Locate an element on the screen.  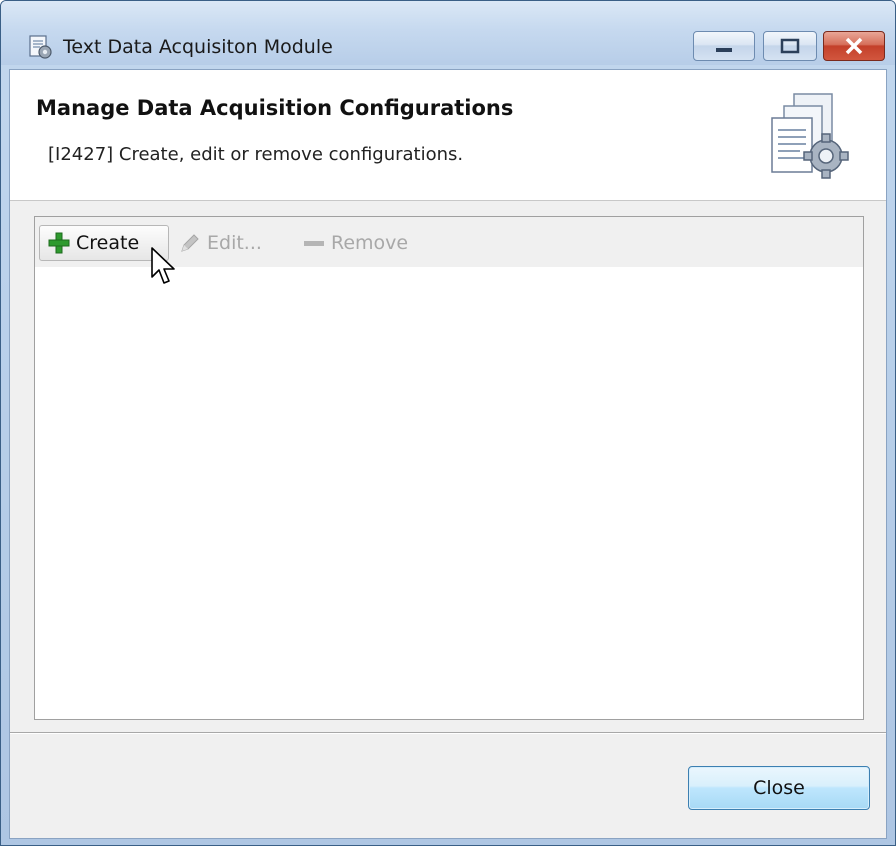
plus-icon is located at coordinates (59, 243).